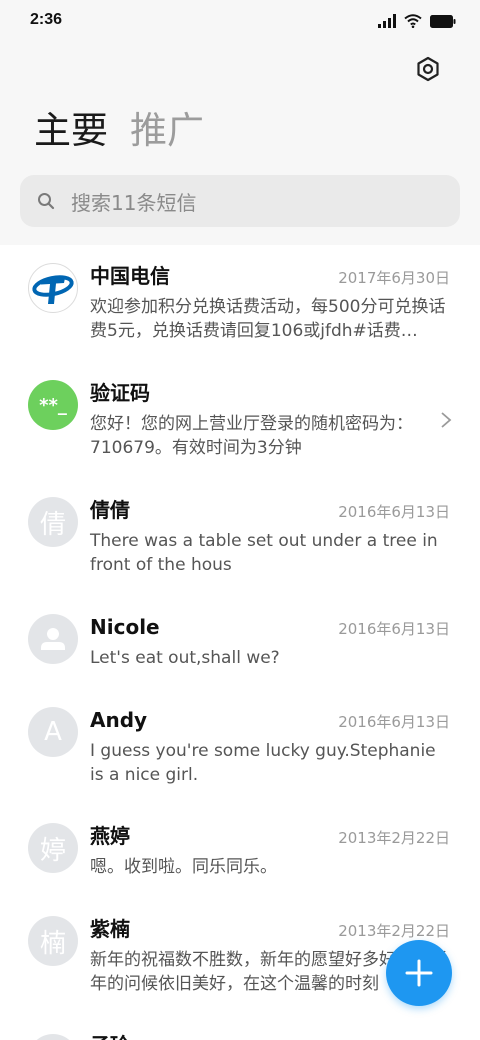 The height and width of the screenshot is (1040, 480). I want to click on plus-icon, so click(419, 973).